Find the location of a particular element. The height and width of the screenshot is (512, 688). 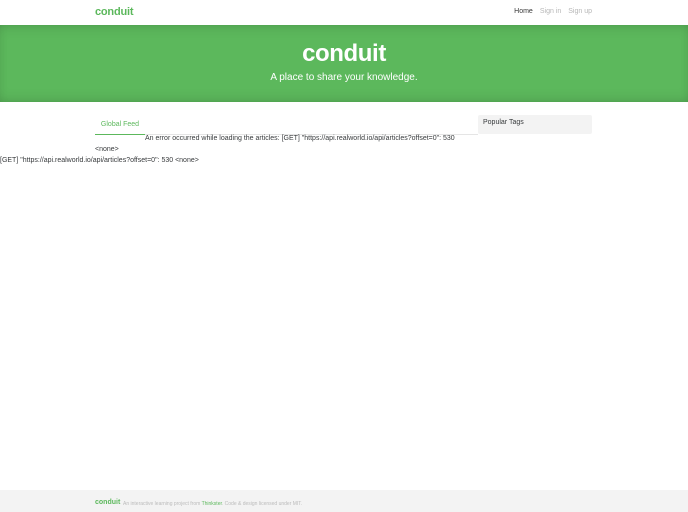

attribution-prefix: An interactive learning project from is located at coordinates (162, 504).